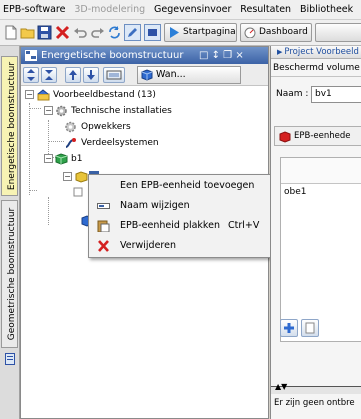  Describe the element at coordinates (283, 32) in the screenshot. I see `dashboard-label: Dashboard` at that location.